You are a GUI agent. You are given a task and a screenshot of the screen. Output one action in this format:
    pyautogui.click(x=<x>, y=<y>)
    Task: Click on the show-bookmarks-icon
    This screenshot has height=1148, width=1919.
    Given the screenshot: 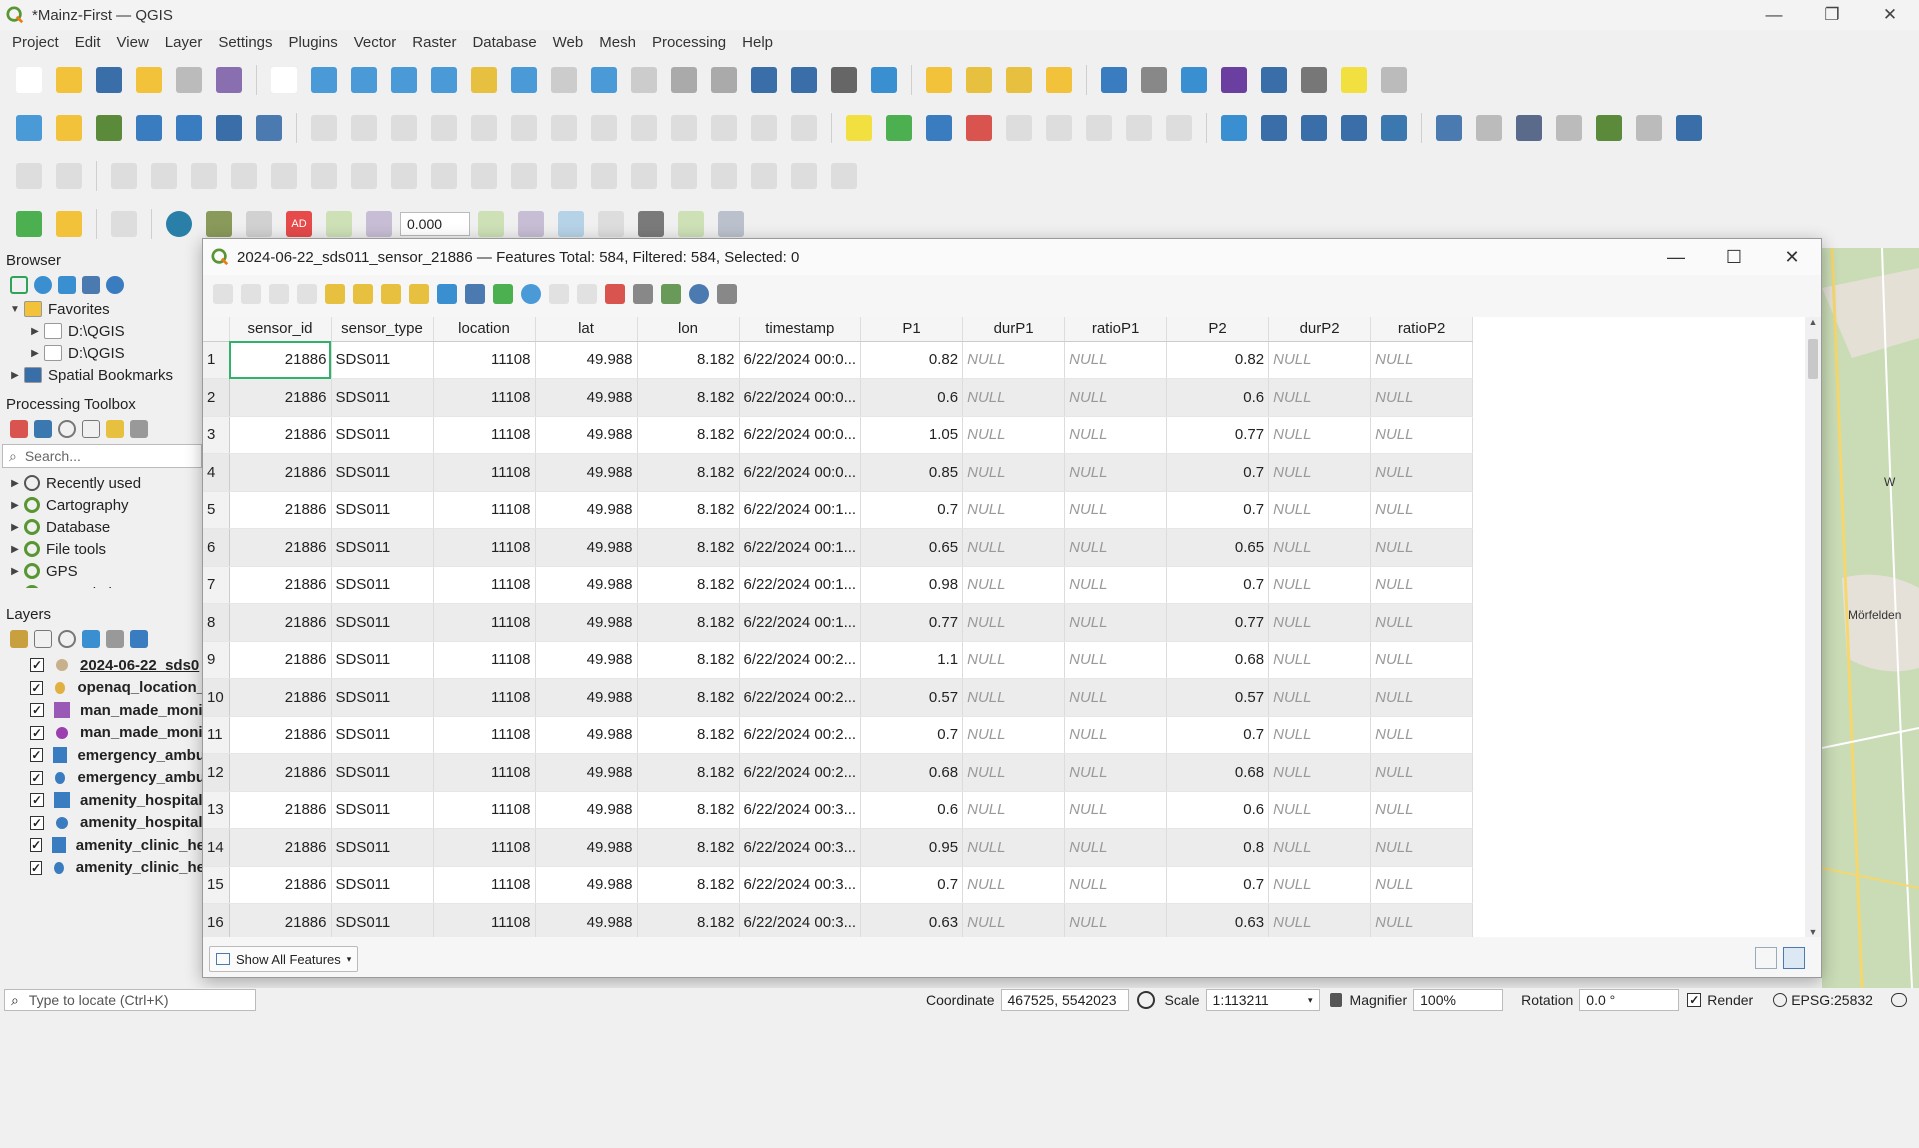 What is the action you would take?
    pyautogui.click(x=804, y=80)
    